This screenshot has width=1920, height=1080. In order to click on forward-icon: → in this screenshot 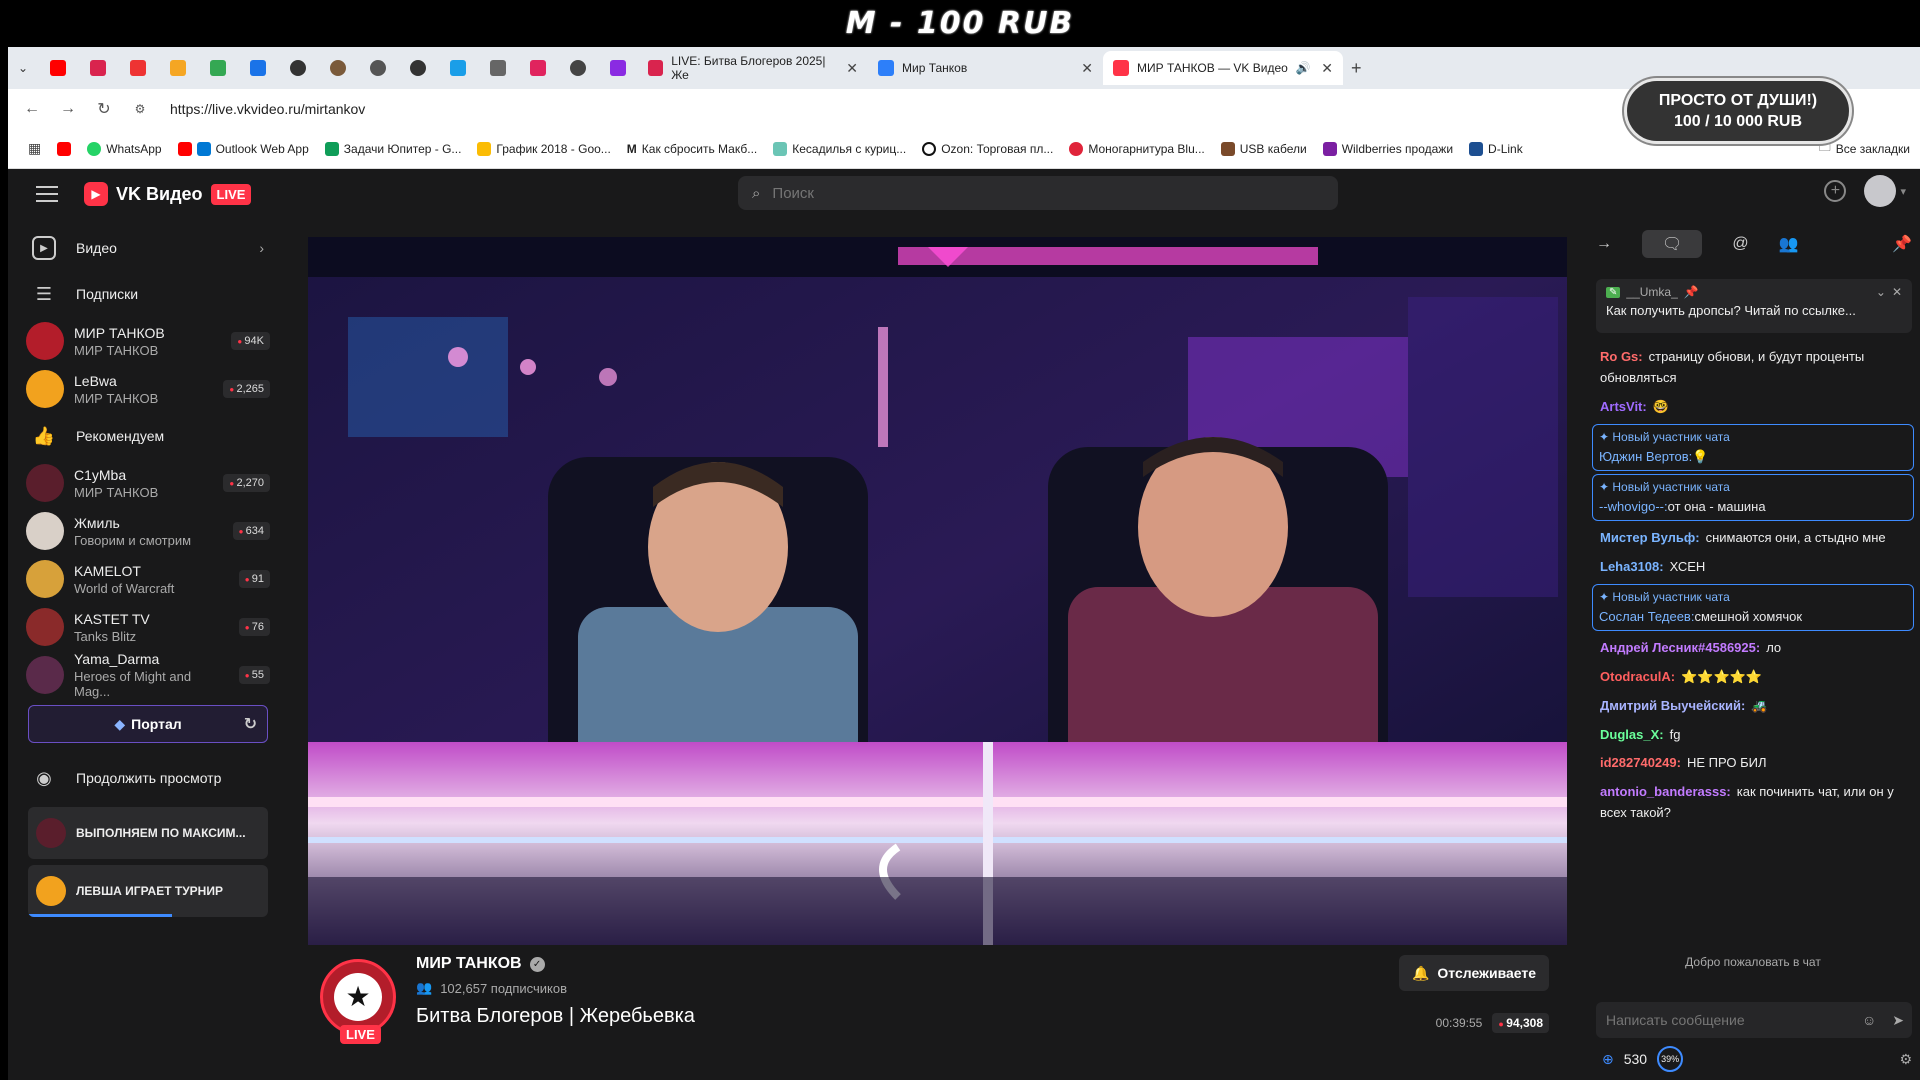, I will do `click(68, 109)`.